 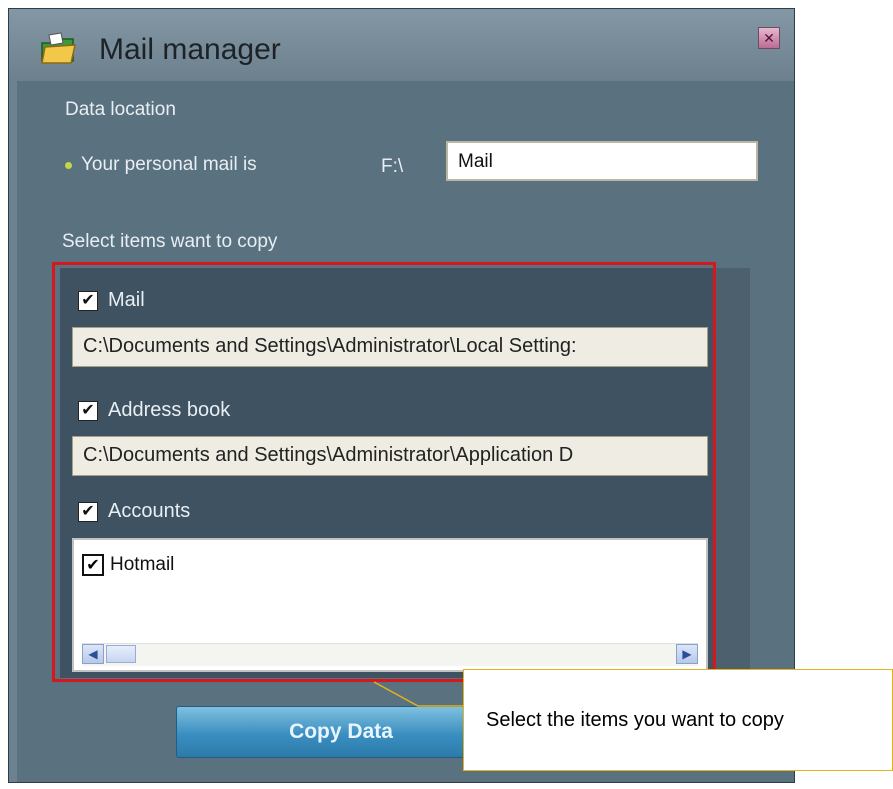 What do you see at coordinates (392, 166) in the screenshot?
I see `drive-label: F:\` at bounding box center [392, 166].